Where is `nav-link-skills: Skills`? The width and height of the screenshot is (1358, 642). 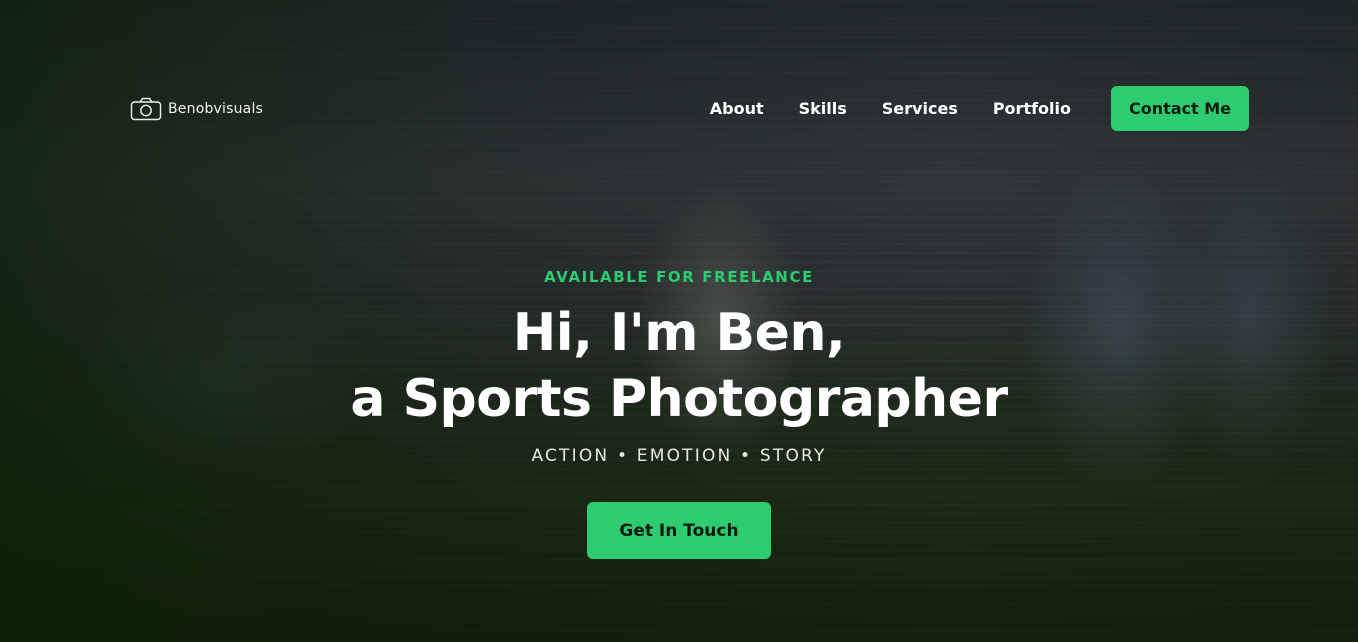 nav-link-skills: Skills is located at coordinates (823, 108).